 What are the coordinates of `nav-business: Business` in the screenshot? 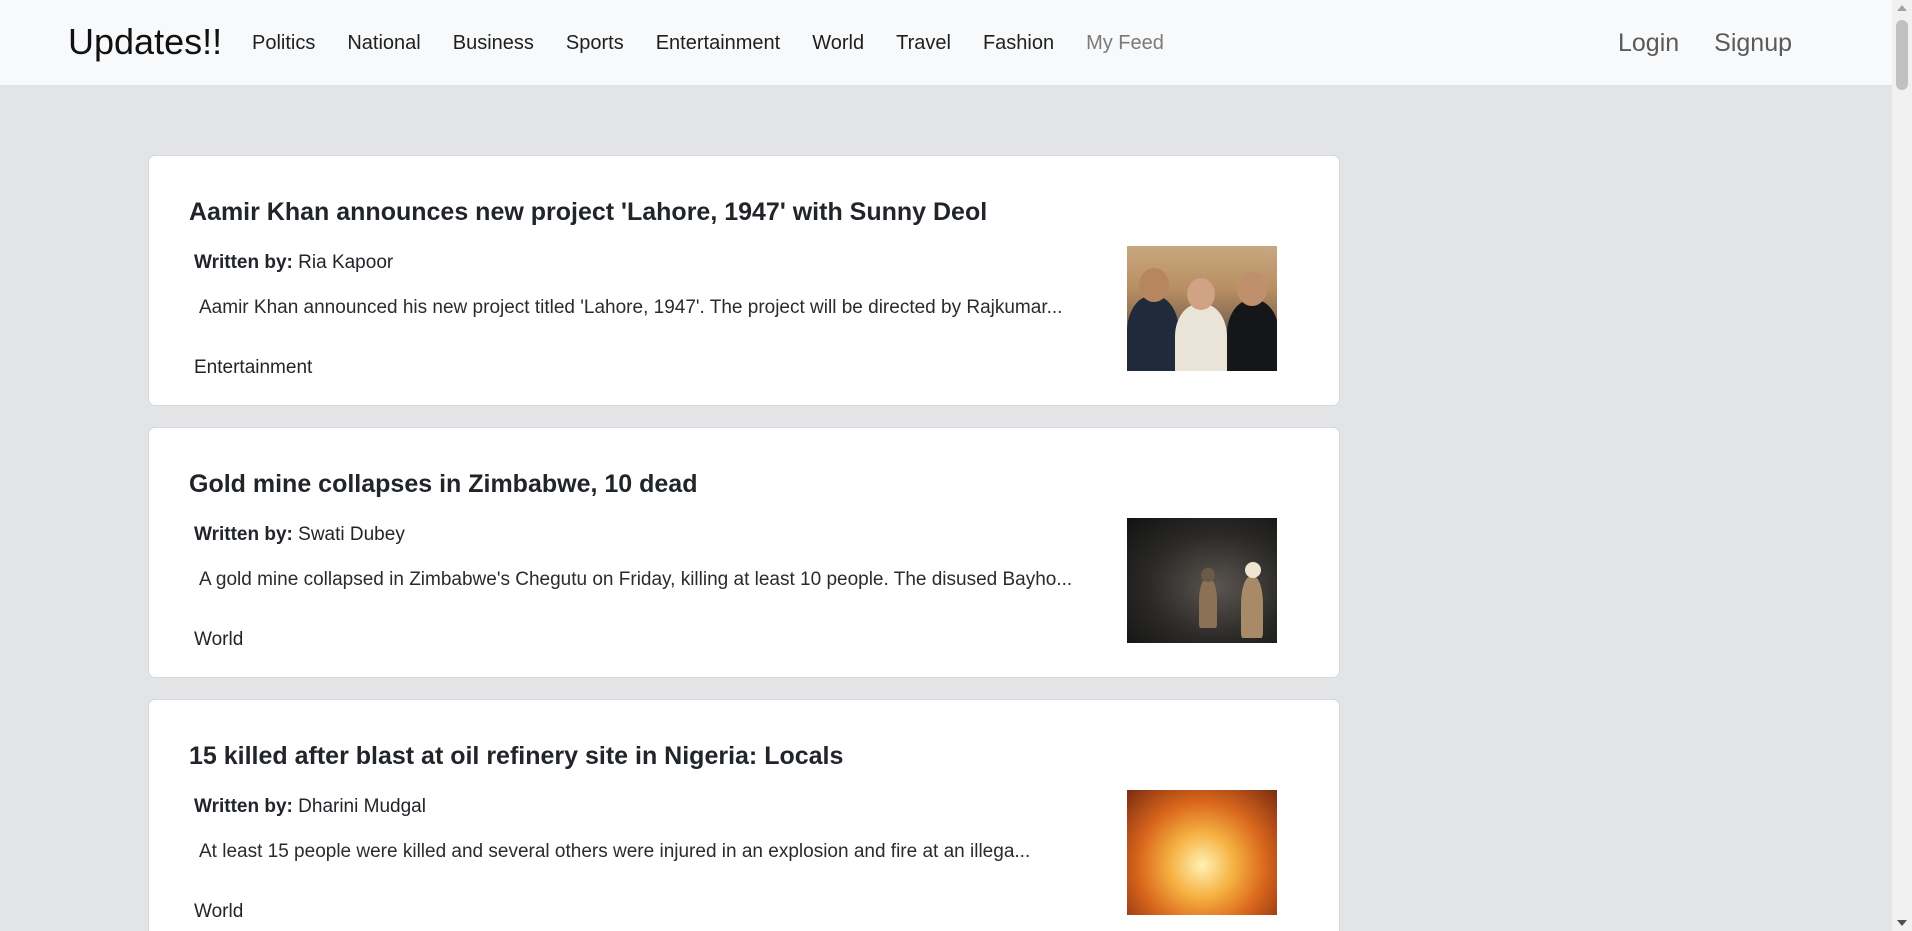 It's located at (493, 43).